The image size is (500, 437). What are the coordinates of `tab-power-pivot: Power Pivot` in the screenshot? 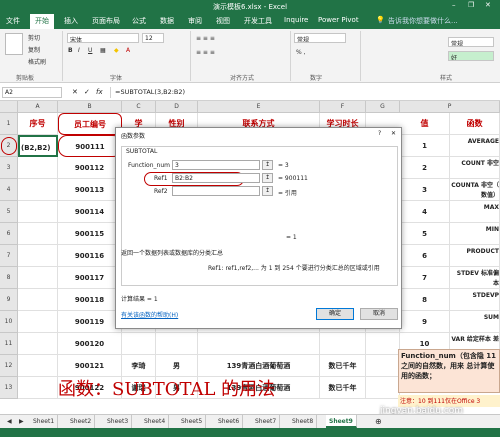 It's located at (338, 20).